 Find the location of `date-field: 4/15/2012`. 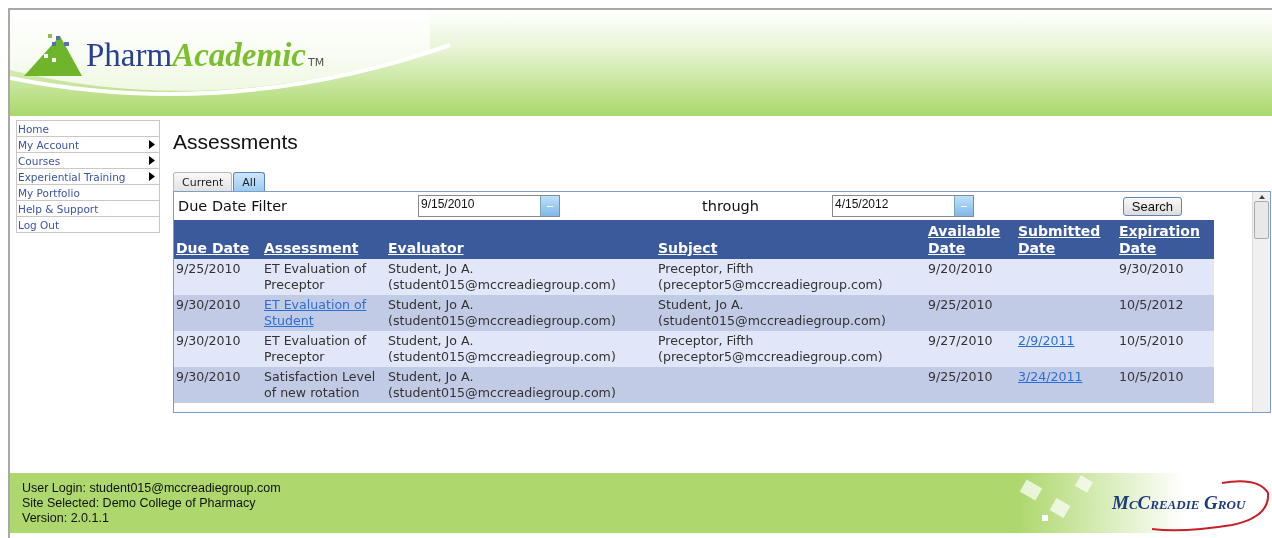

date-field: 4/15/2012 is located at coordinates (903, 206).